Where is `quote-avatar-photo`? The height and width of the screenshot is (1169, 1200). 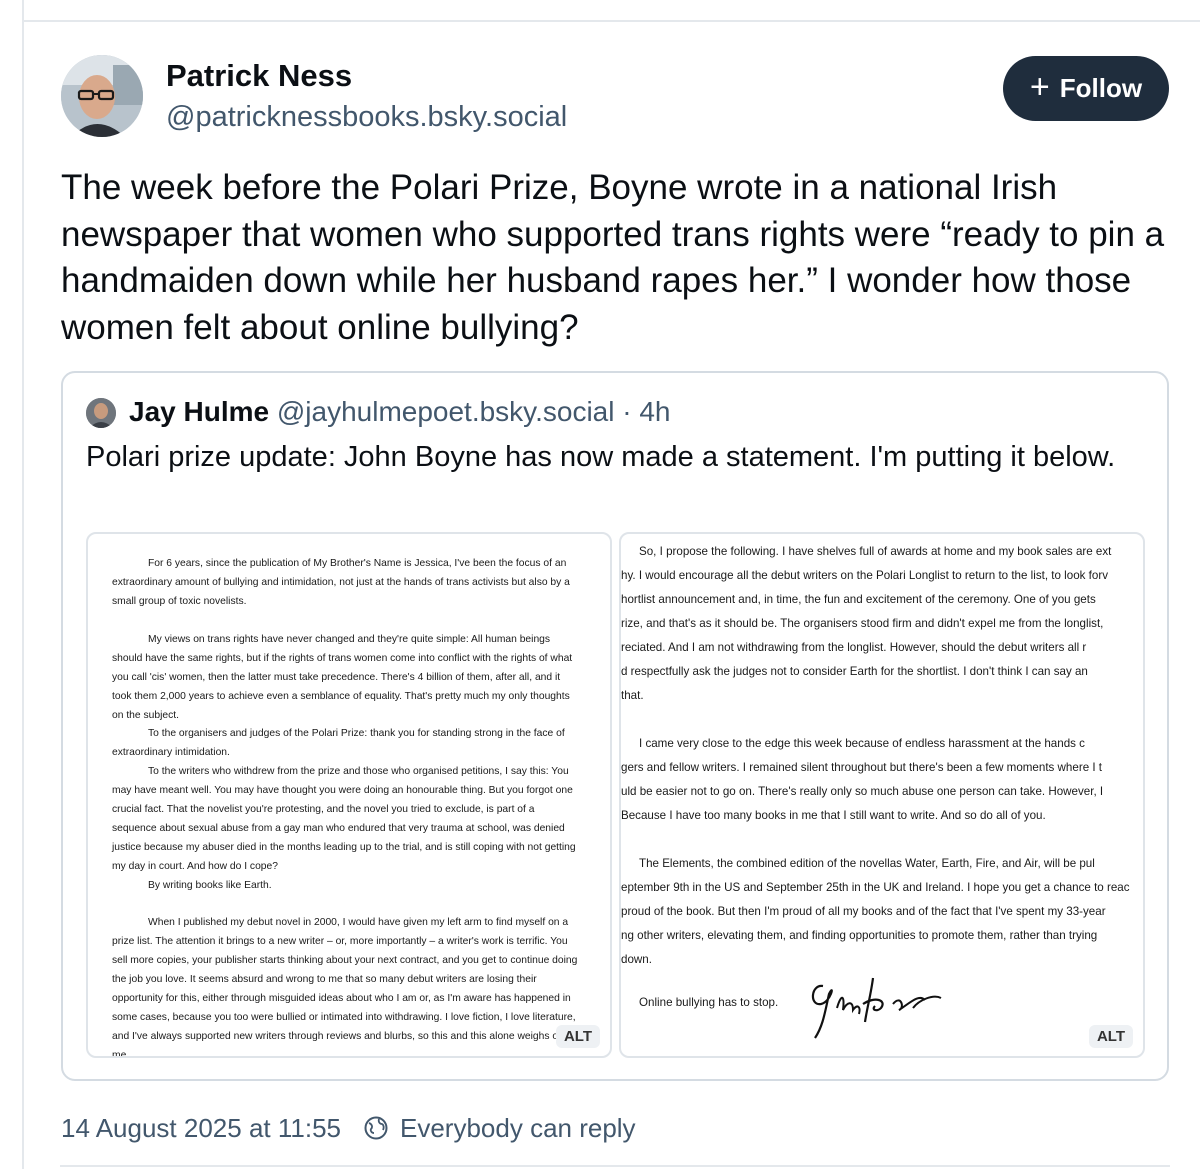
quote-avatar-photo is located at coordinates (101, 413).